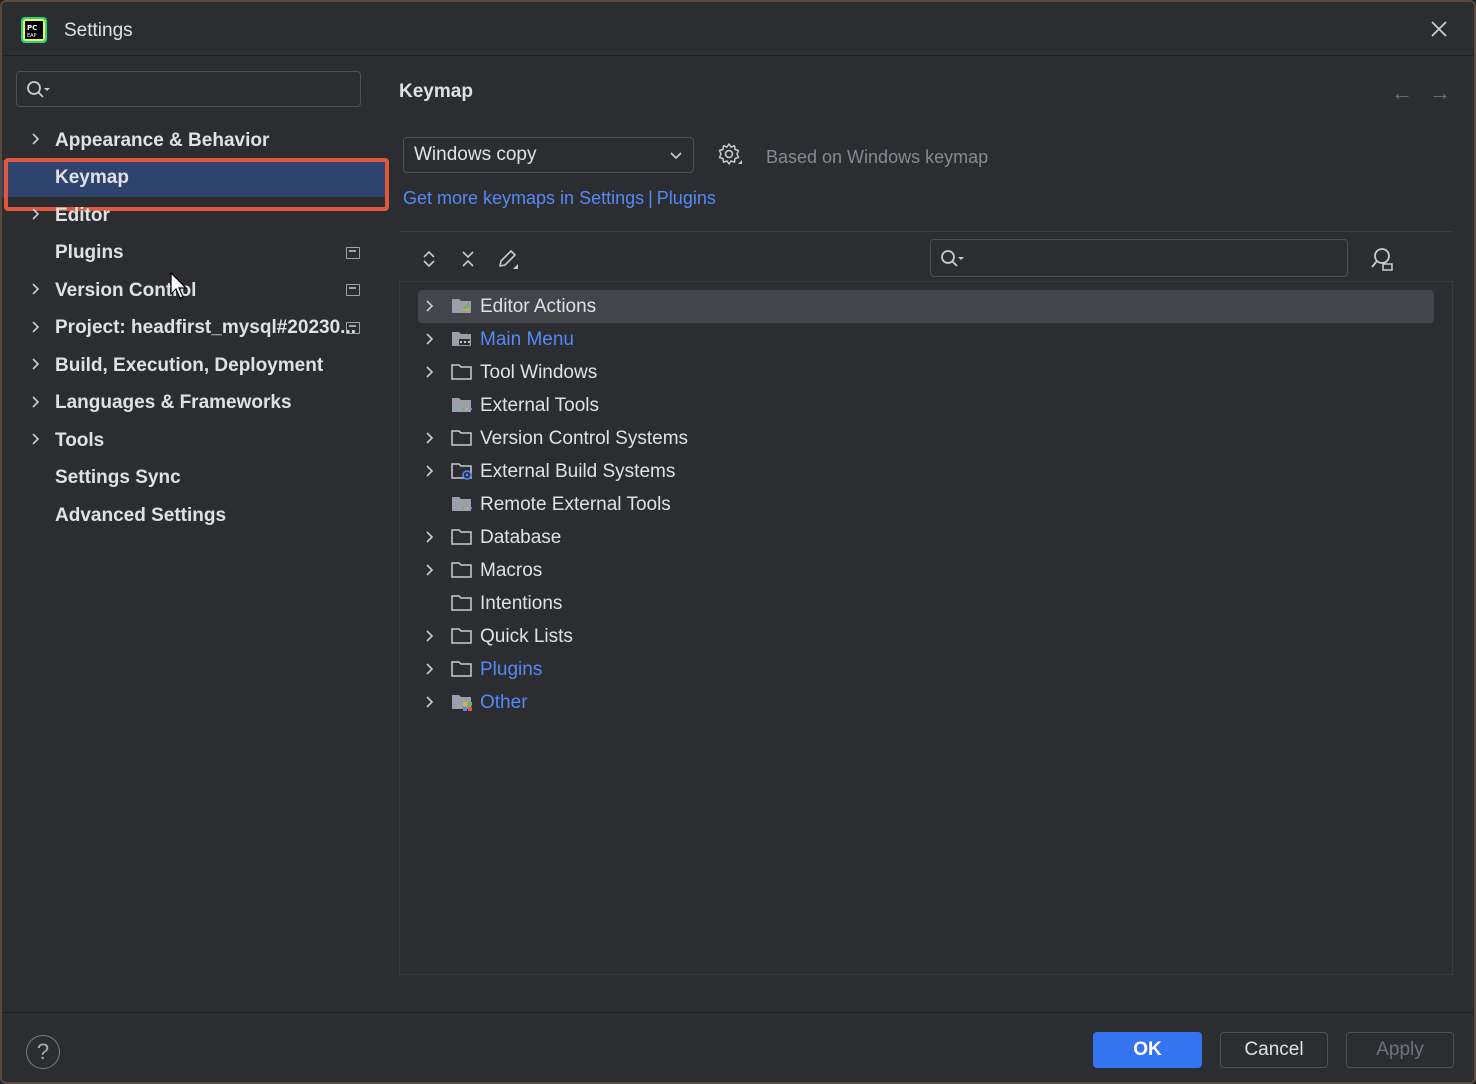  I want to click on keymap-dropdown: Windows copy, so click(548, 155).